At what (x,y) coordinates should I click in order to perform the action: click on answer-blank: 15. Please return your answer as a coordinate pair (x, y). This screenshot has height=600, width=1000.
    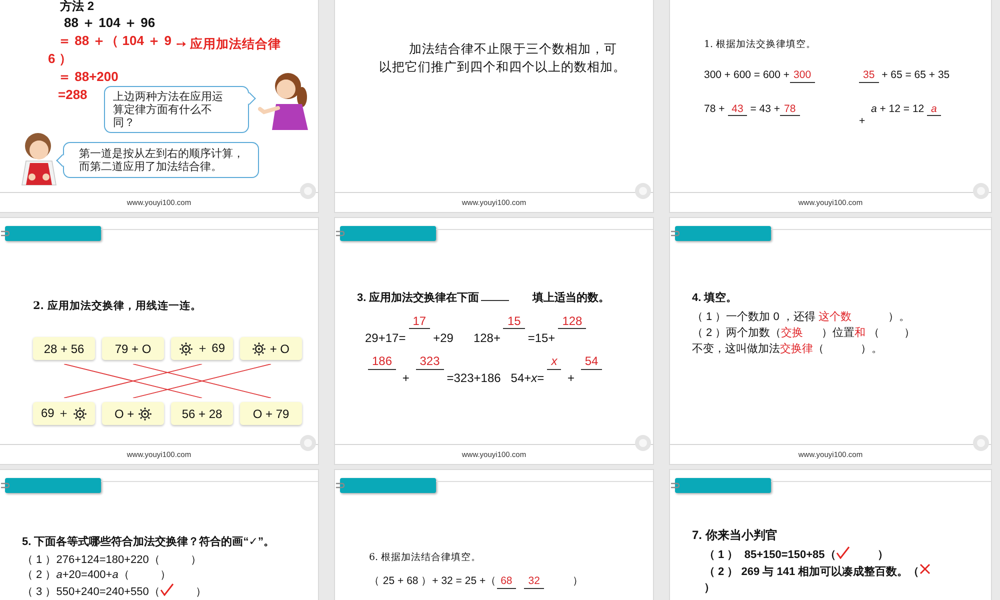
    Looking at the image, I should click on (514, 322).